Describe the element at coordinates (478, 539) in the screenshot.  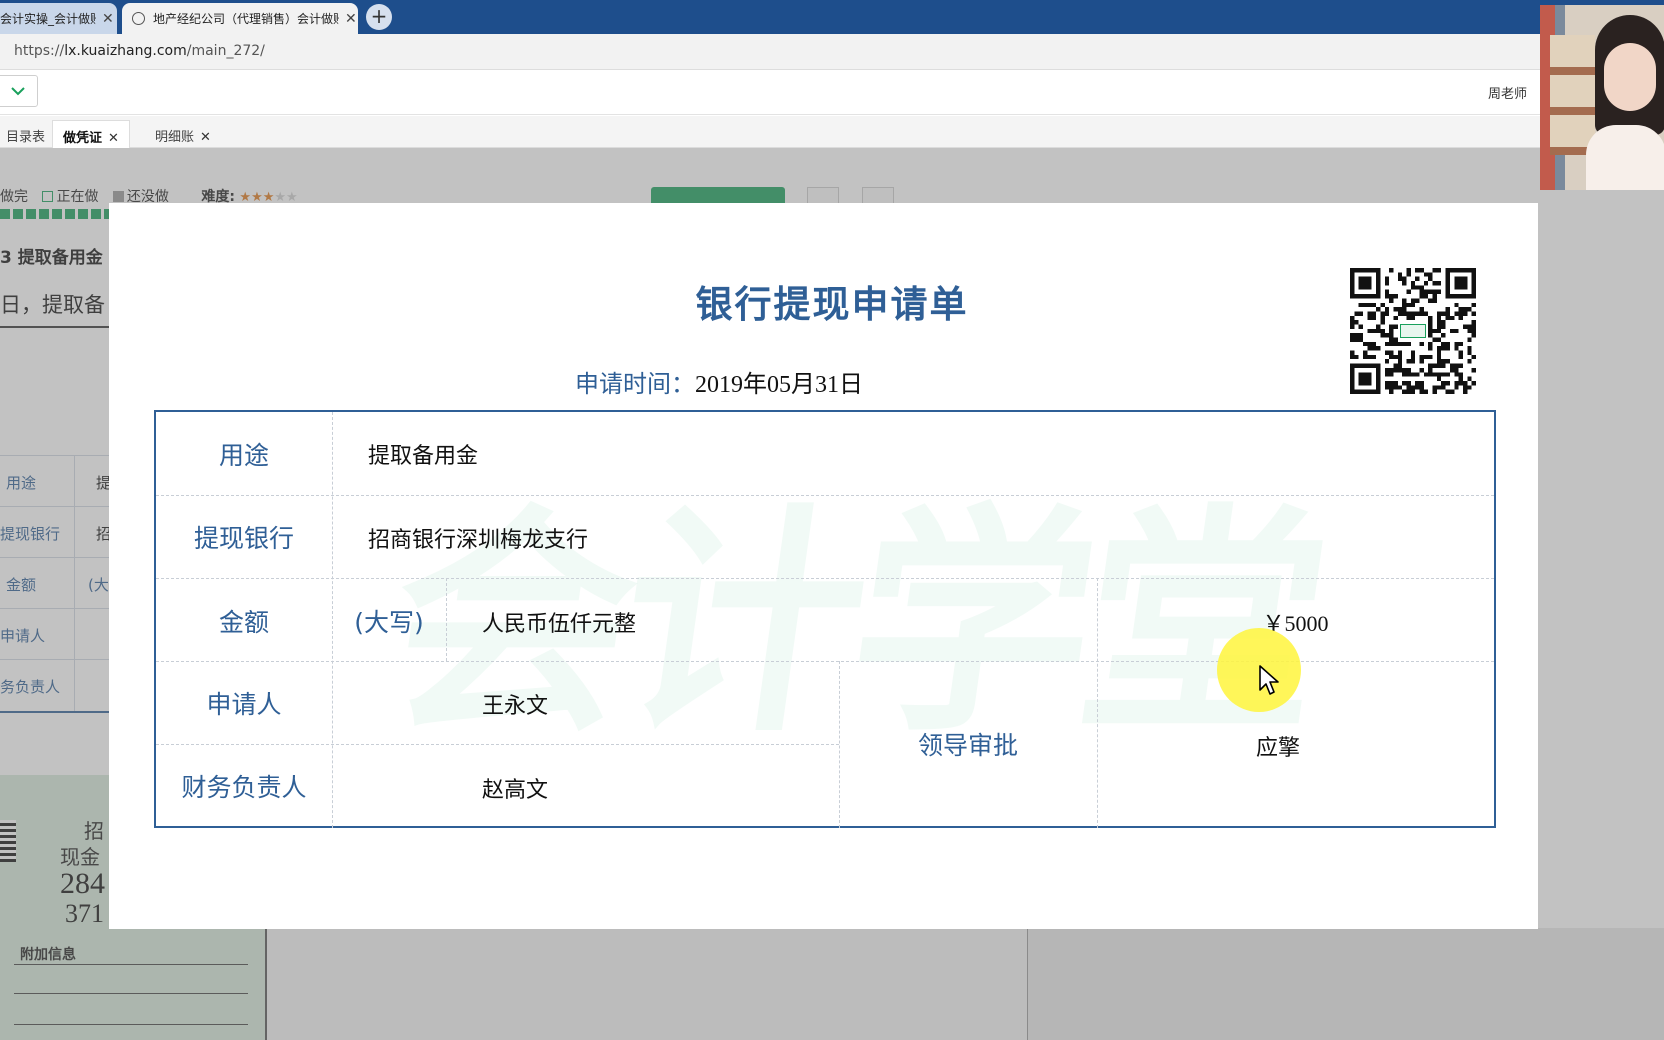
I see `bank-value: 招商银行深圳梅龙支行` at that location.